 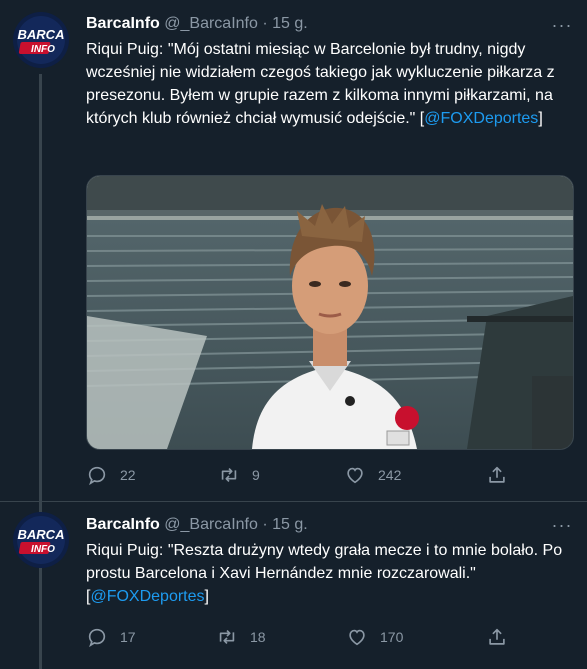 What do you see at coordinates (331, 475) in the screenshot?
I see `tweet-actions: 22 9 242` at bounding box center [331, 475].